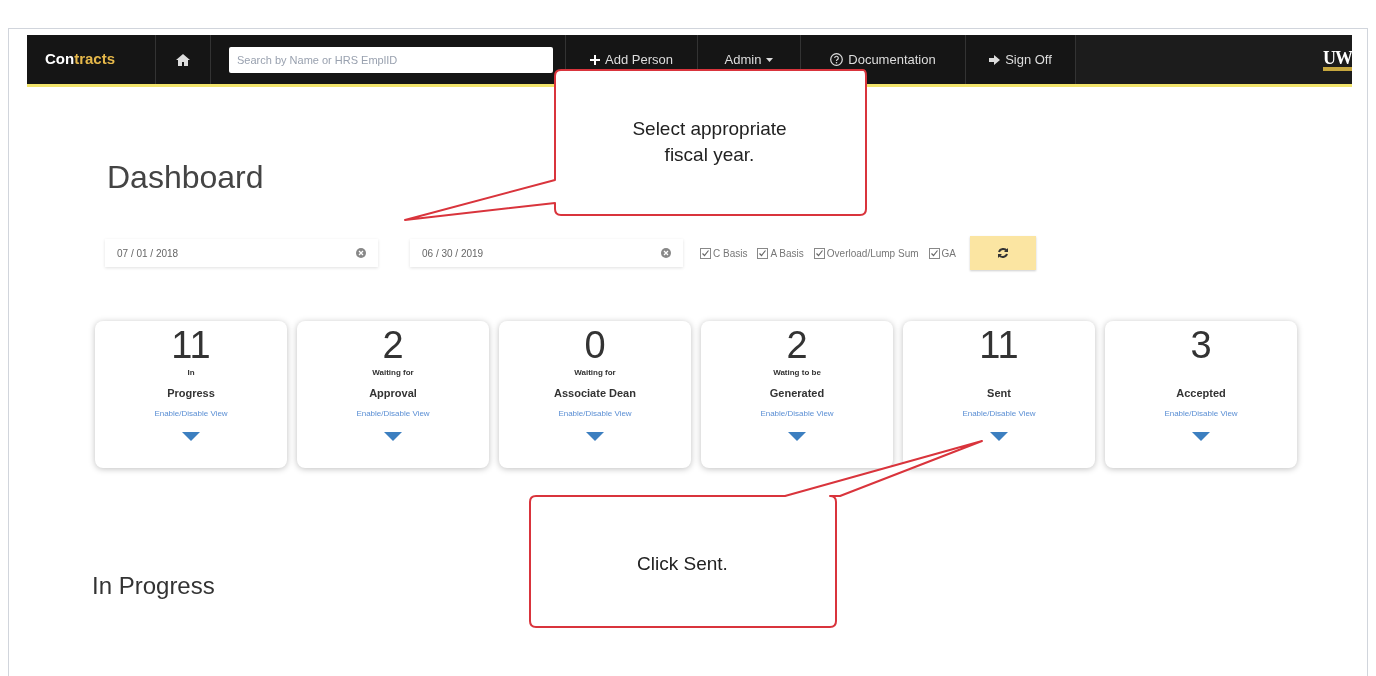 This screenshot has height=676, width=1376. What do you see at coordinates (1337, 59) in the screenshot?
I see `university-logo: UW` at bounding box center [1337, 59].